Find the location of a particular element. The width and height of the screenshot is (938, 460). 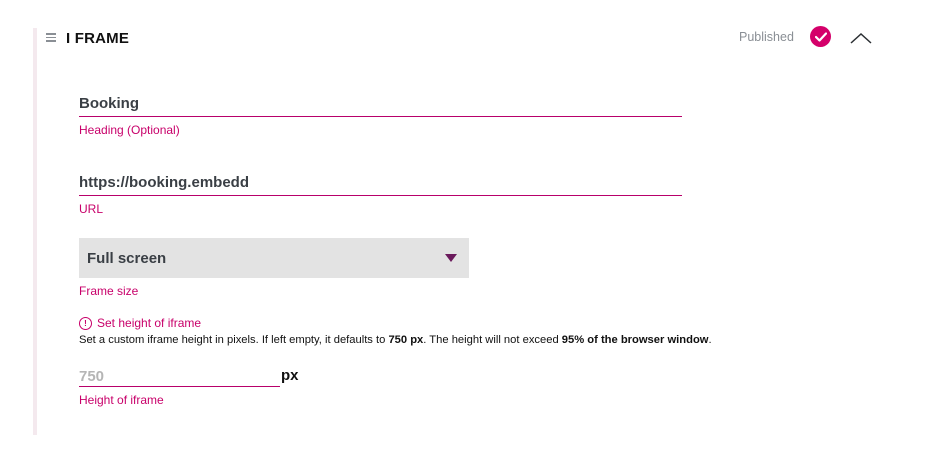

url-underline is located at coordinates (380, 195).